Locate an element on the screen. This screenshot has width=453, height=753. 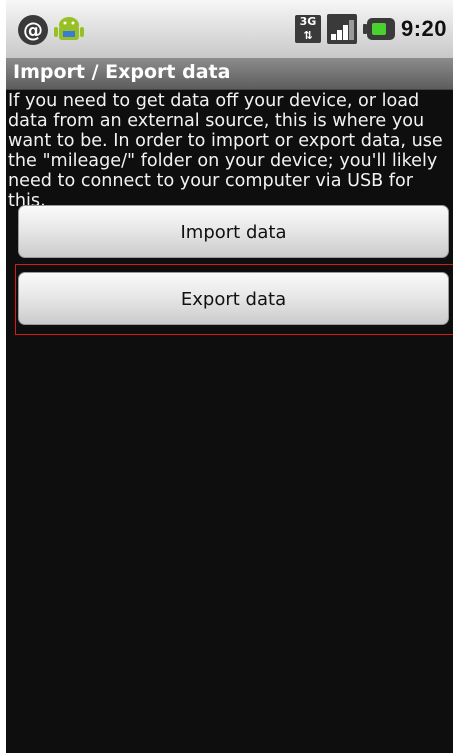
signal-strength-icon is located at coordinates (341, 29).